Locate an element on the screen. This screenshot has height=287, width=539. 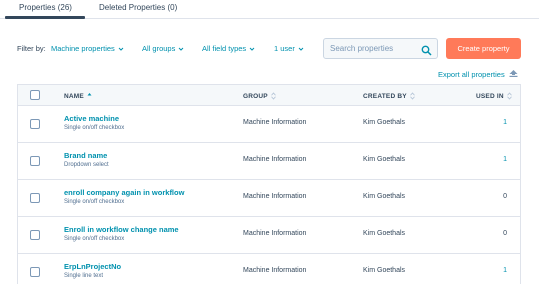
column-header-used-in: USED IN is located at coordinates (494, 96).